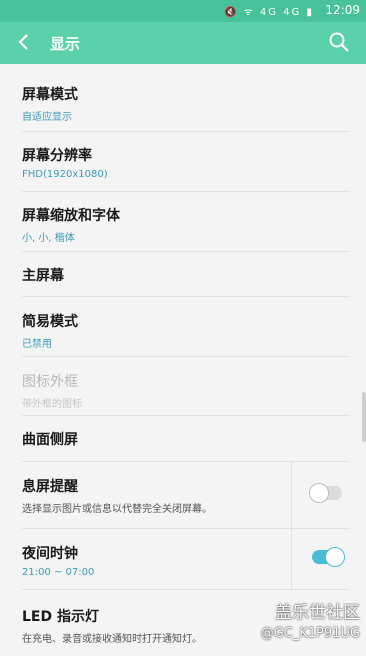  I want to click on setting-title: 曲面侧屏, so click(50, 440).